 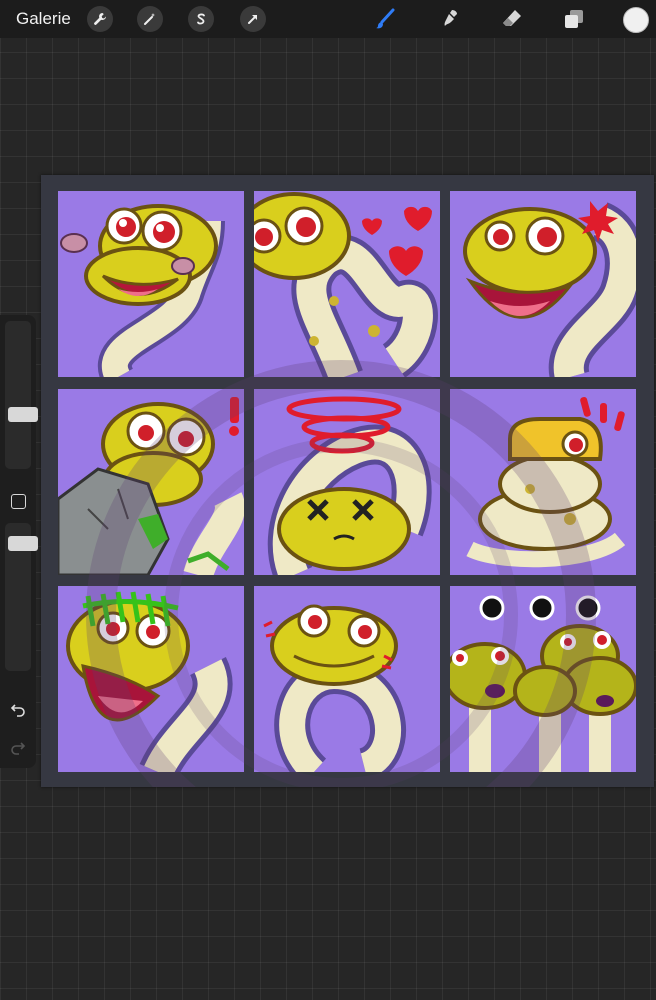 I want to click on brush-size-handle, so click(x=23, y=414).